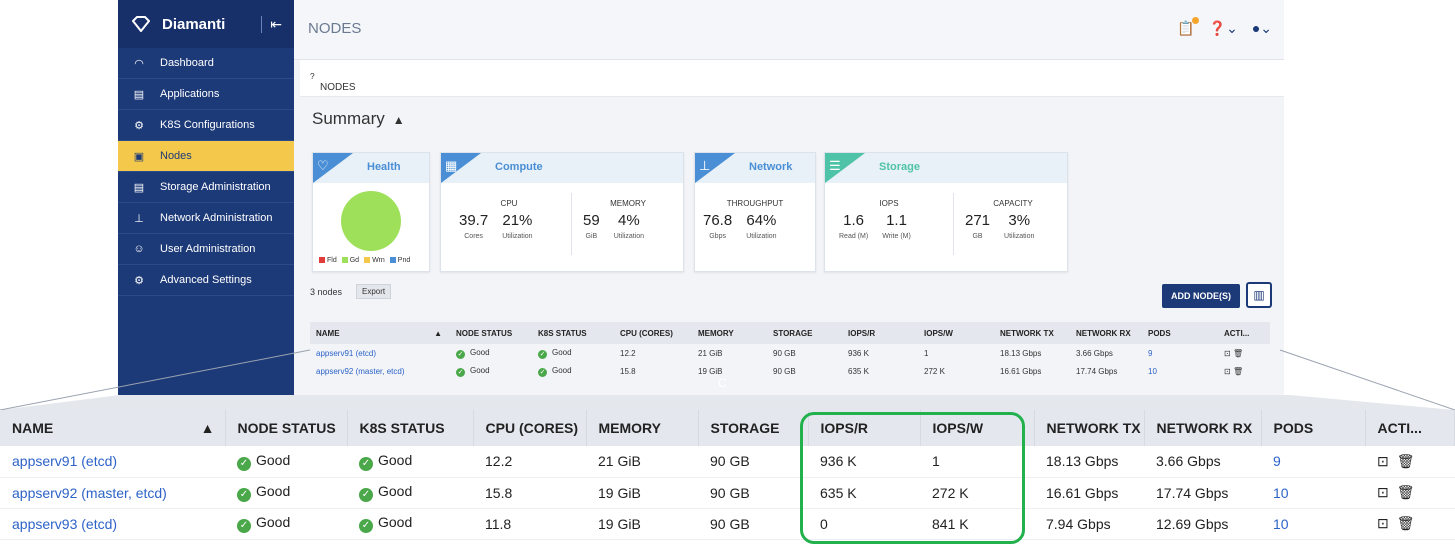  Describe the element at coordinates (358, 119) in the screenshot. I see `summary-title: Summary ▲` at that location.